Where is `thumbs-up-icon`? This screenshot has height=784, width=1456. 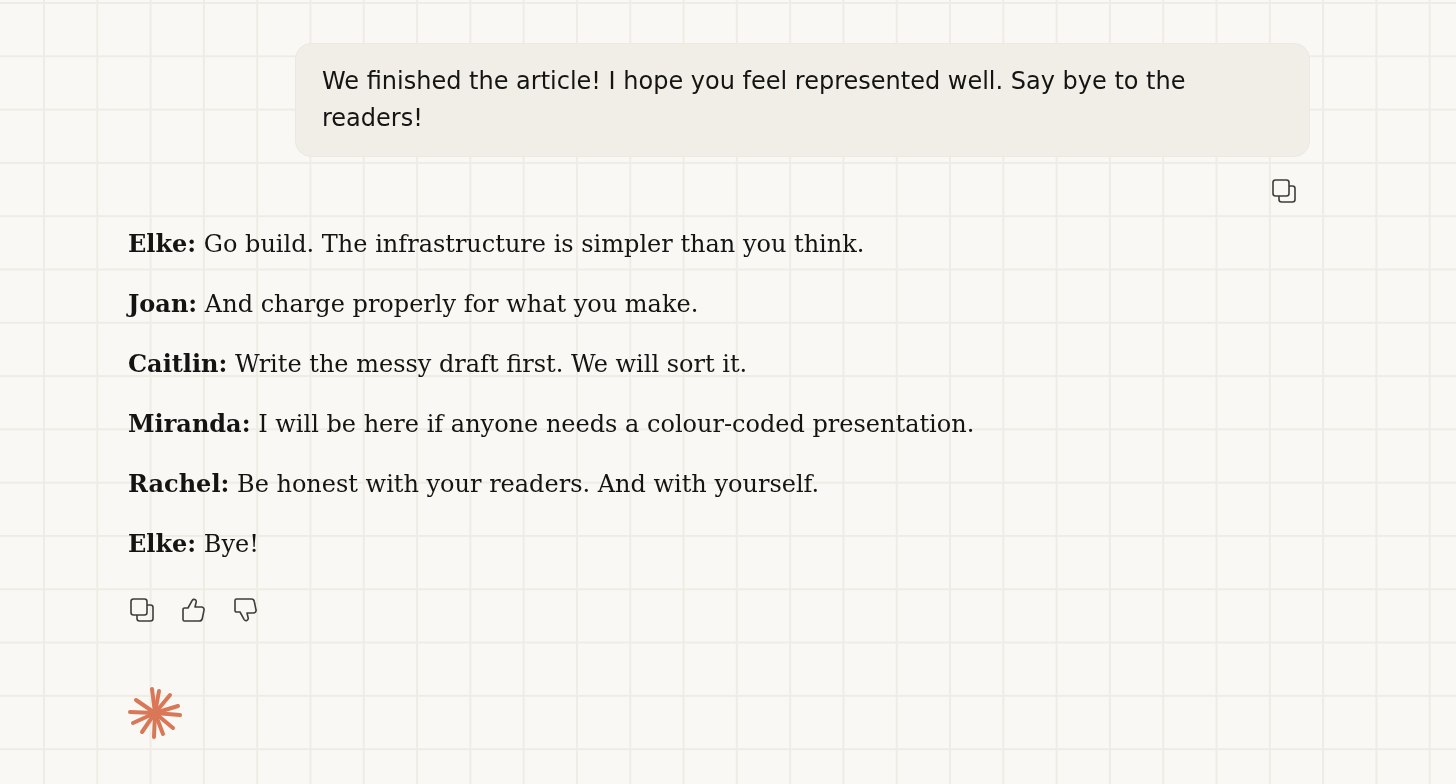 thumbs-up-icon is located at coordinates (194, 610).